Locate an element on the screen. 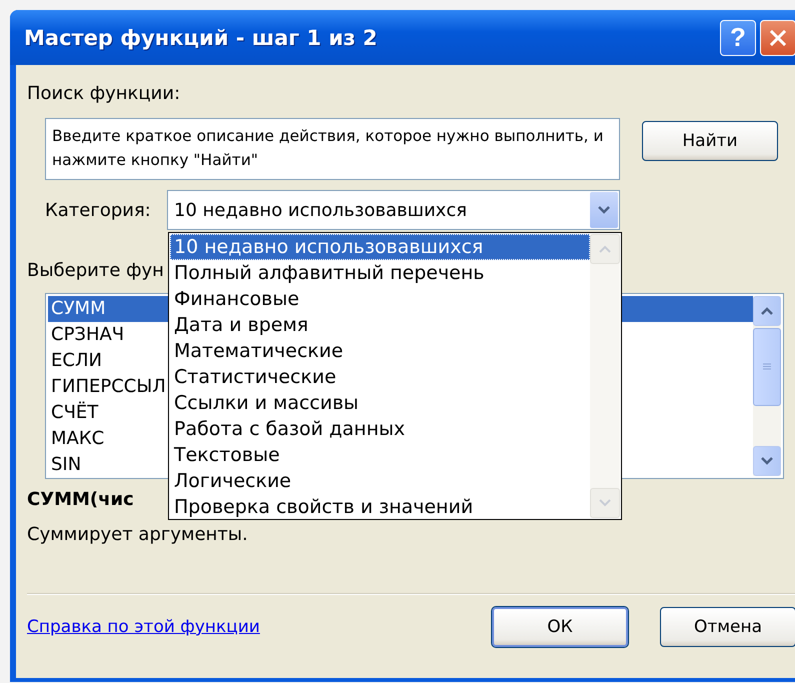 The image size is (795, 683). dialog-button: ОК is located at coordinates (560, 627).